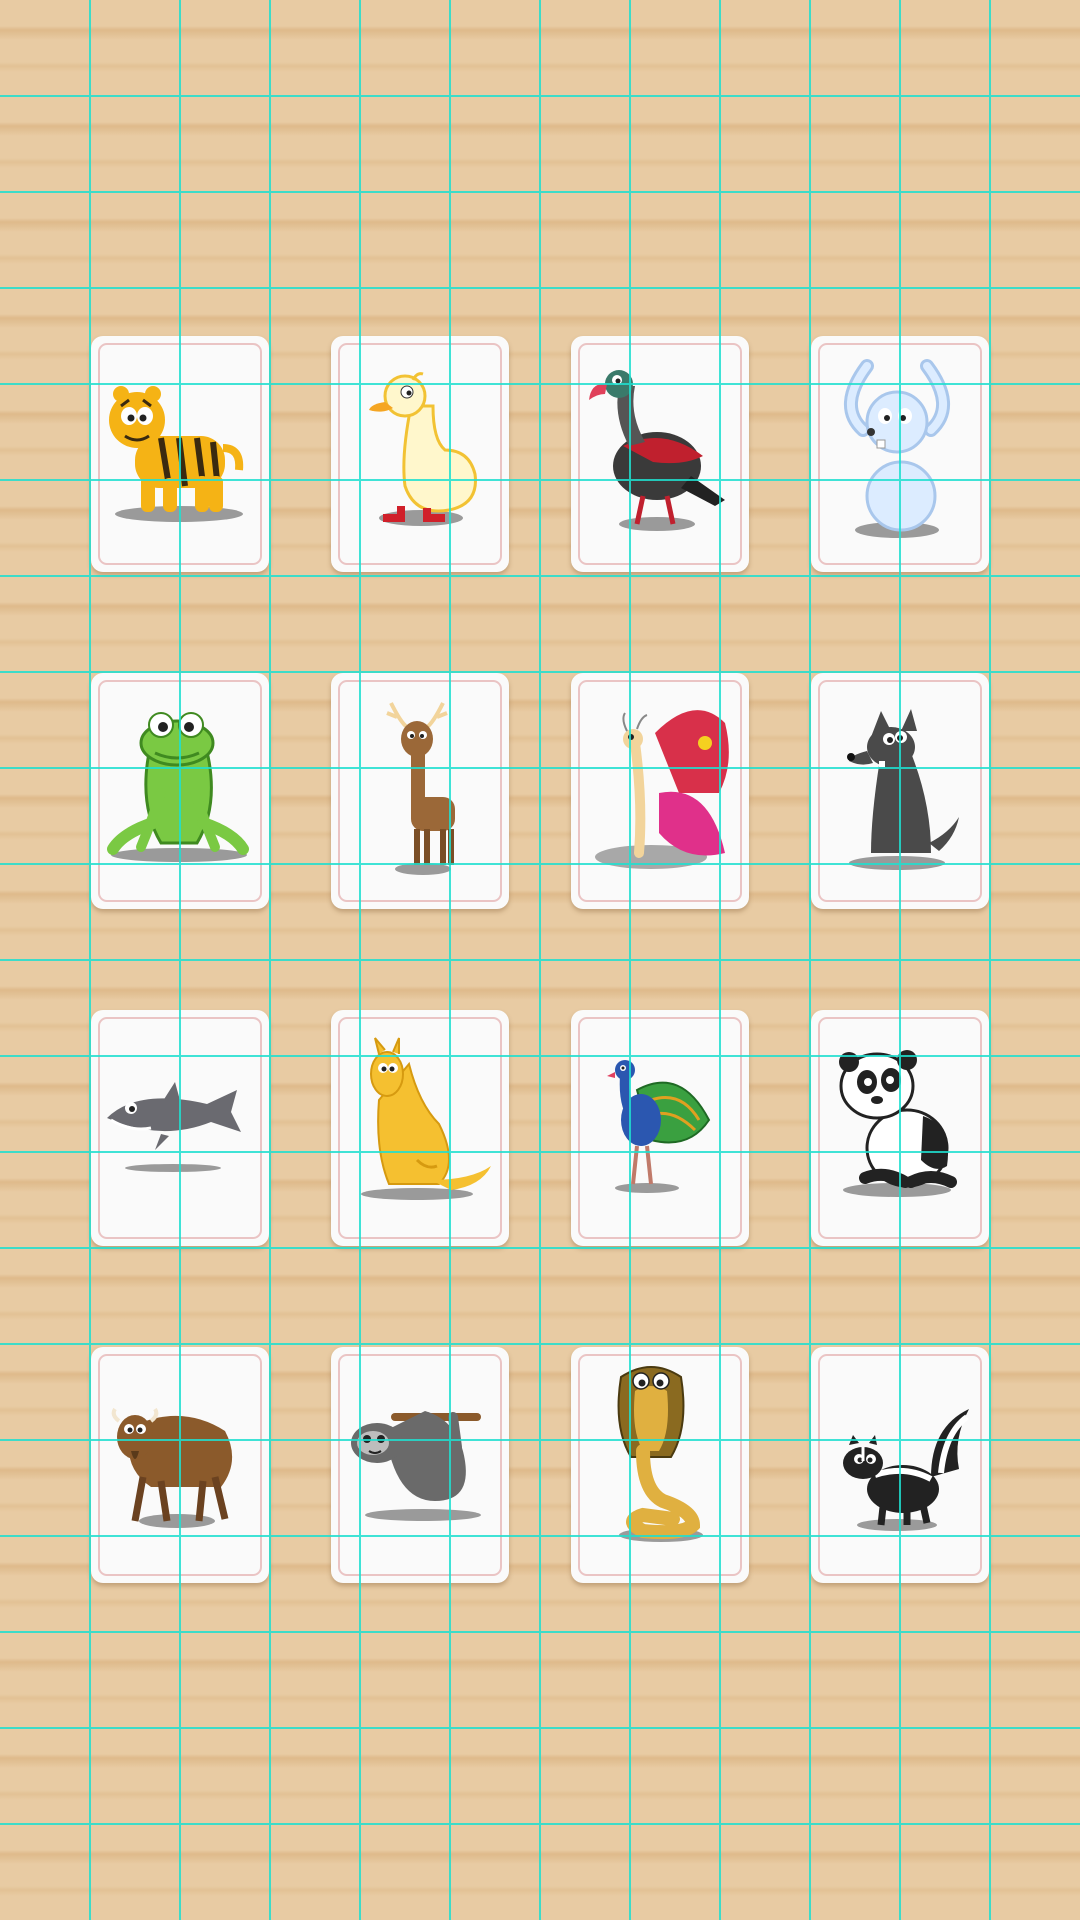 Image resolution: width=1080 pixels, height=1920 pixels. I want to click on peacock-icon, so click(659, 1126).